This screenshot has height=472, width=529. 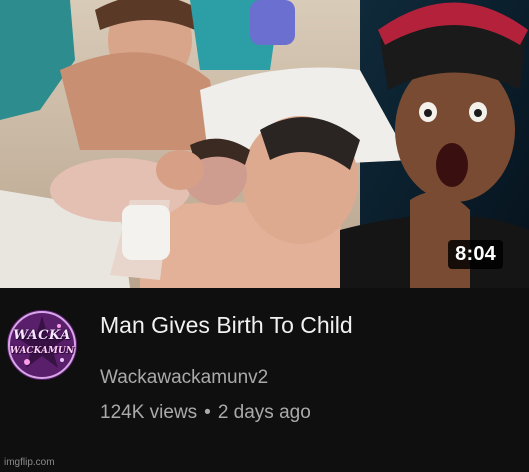 I want to click on avatar-star-icon, so click(x=42, y=345).